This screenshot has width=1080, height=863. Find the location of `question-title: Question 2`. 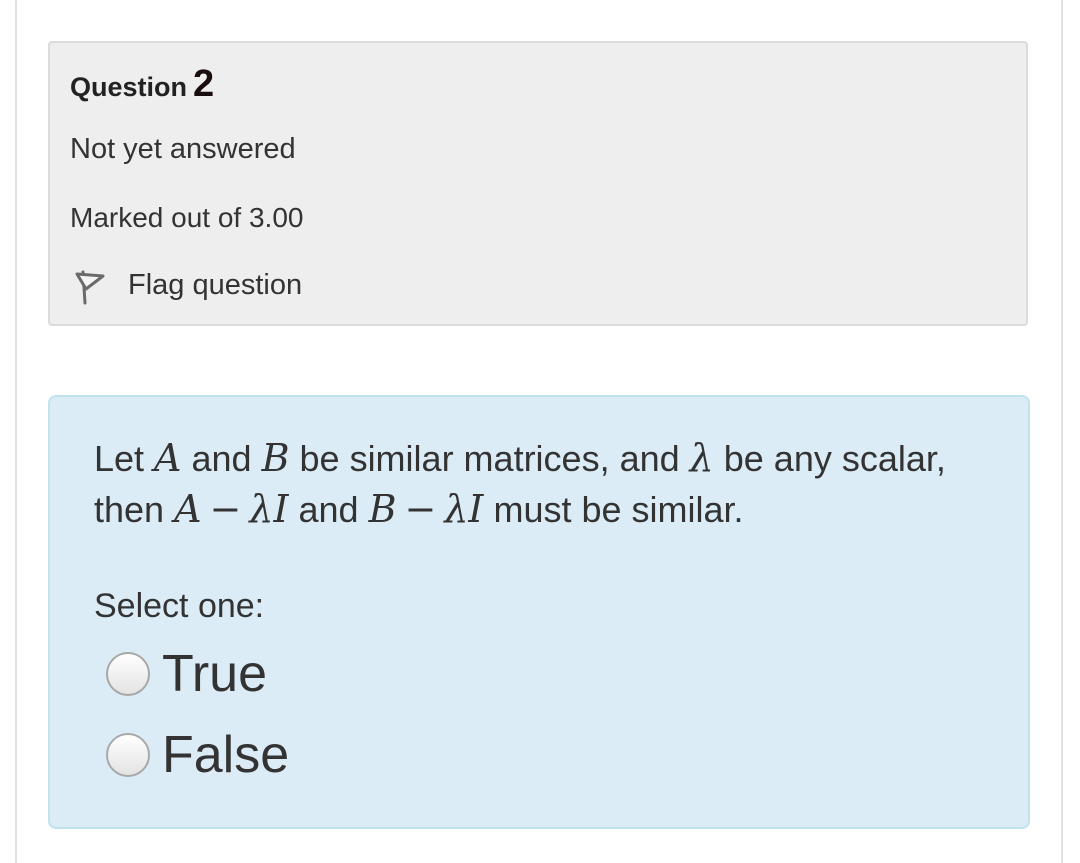

question-title: Question 2 is located at coordinates (142, 84).